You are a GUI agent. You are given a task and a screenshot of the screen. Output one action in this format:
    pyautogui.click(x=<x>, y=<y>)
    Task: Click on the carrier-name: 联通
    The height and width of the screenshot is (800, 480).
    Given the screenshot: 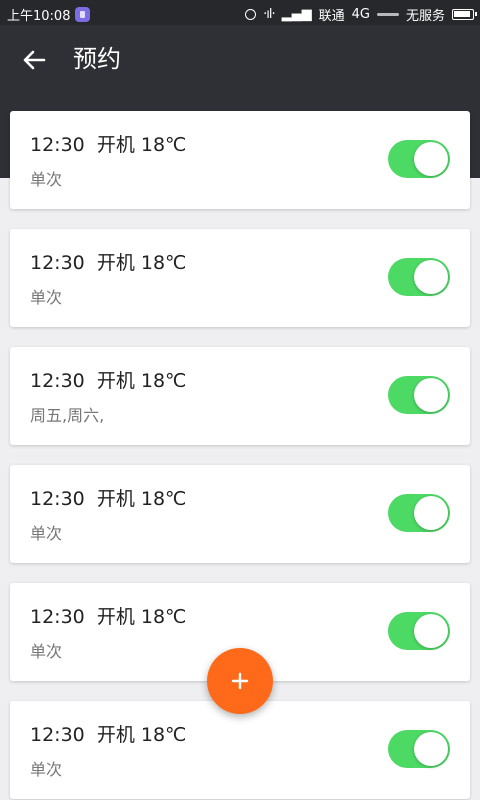 What is the action you would take?
    pyautogui.click(x=331, y=16)
    